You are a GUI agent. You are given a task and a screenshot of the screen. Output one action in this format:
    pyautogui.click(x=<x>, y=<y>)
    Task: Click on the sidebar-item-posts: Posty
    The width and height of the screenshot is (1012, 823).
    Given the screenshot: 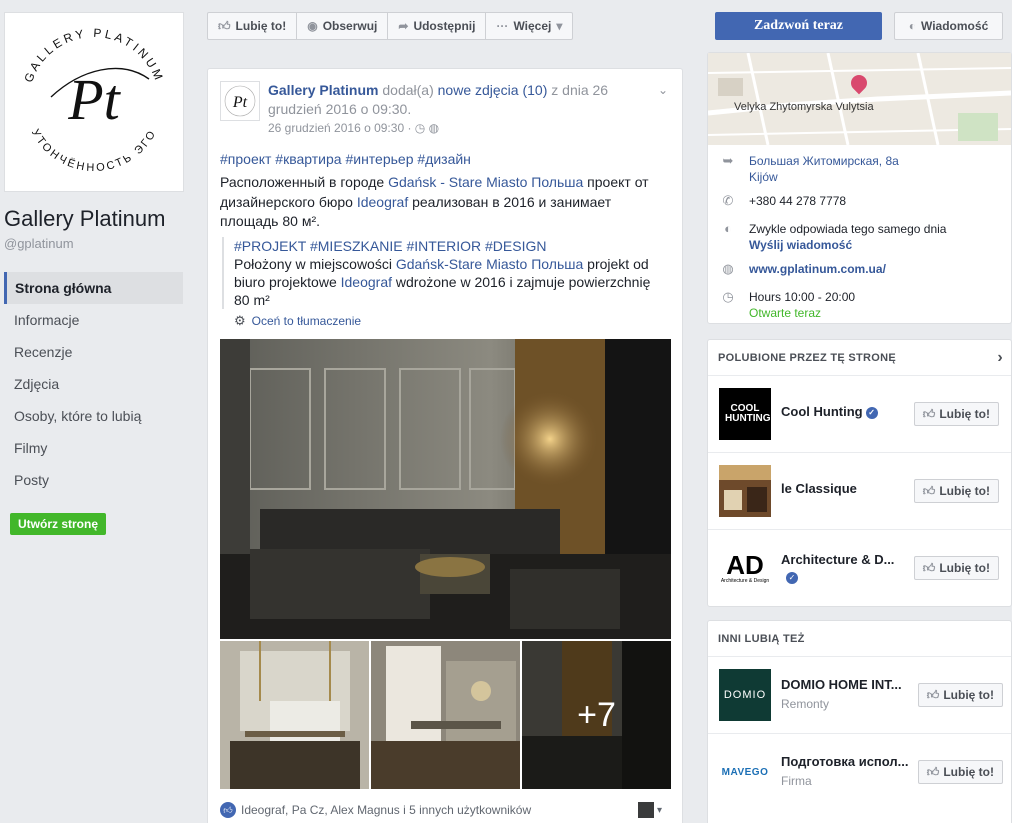 What is the action you would take?
    pyautogui.click(x=93, y=480)
    